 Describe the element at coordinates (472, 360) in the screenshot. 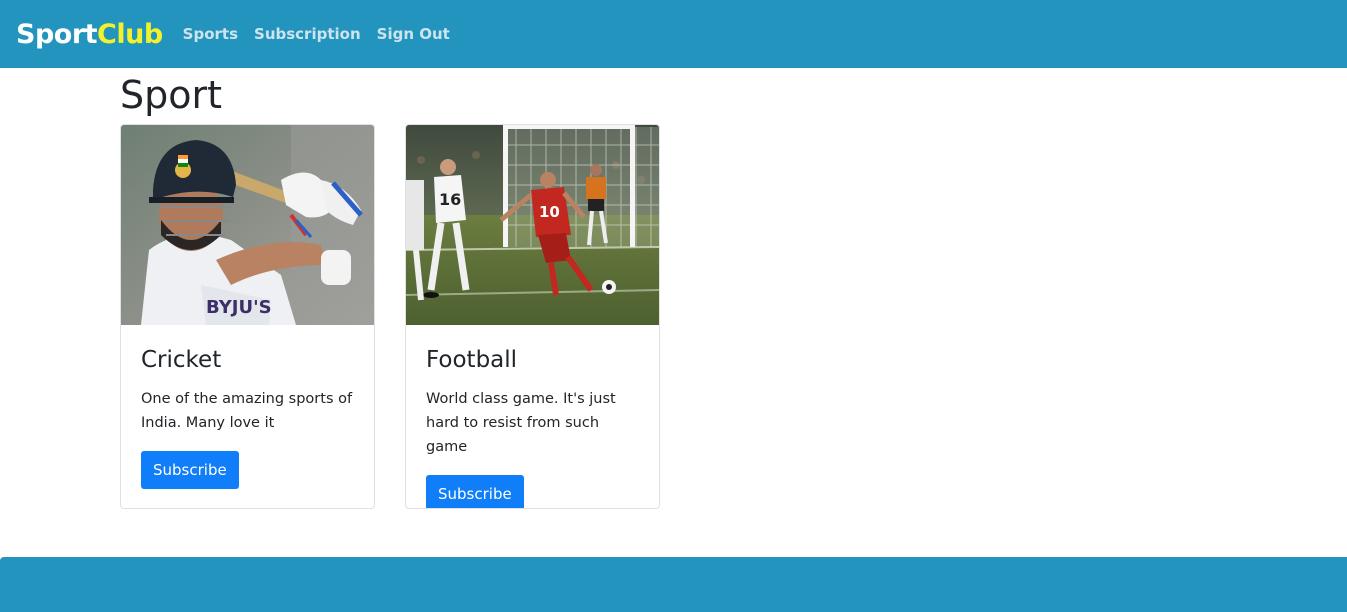

I see `card-title: Football` at that location.